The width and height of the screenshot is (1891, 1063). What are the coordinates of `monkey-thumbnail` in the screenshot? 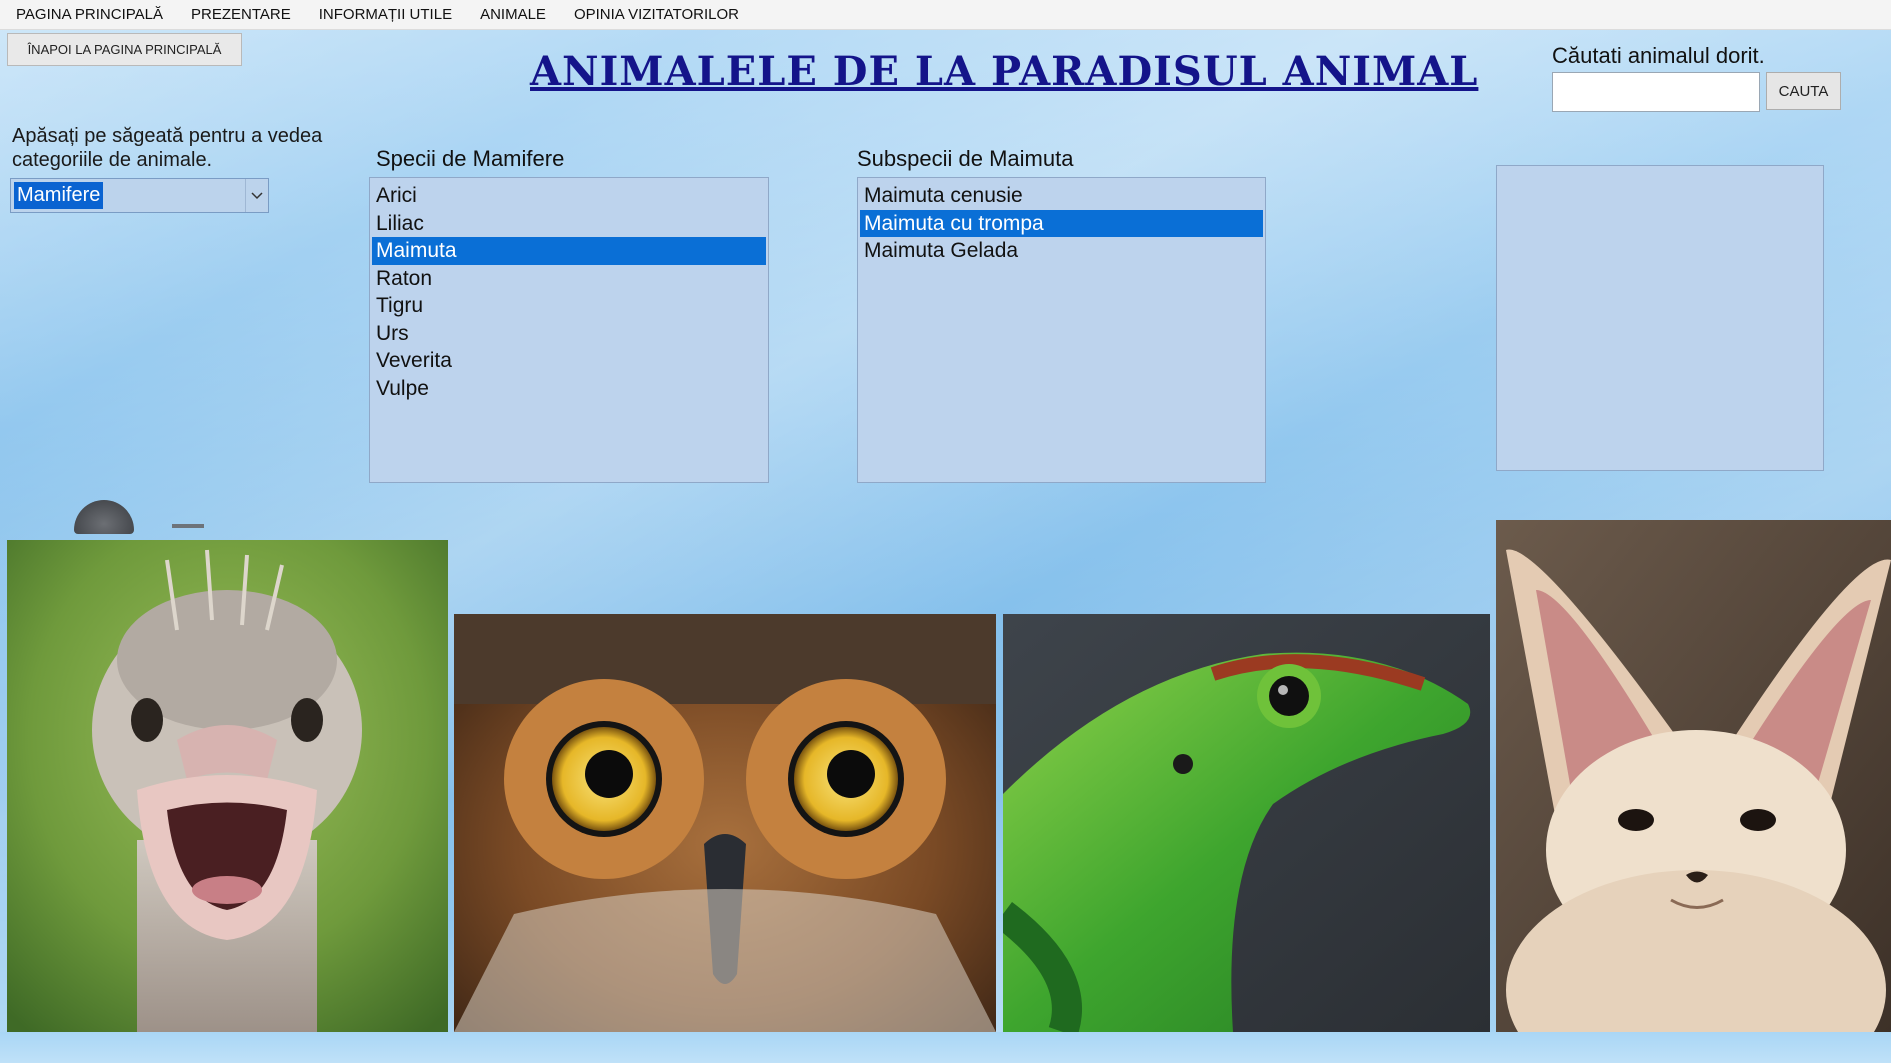 It's located at (104, 517).